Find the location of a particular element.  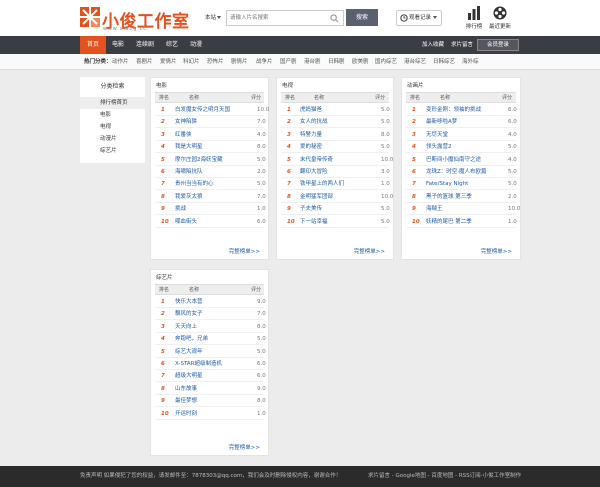

table-row: 6 翻印大冒险 3.0 is located at coordinates (335, 172).